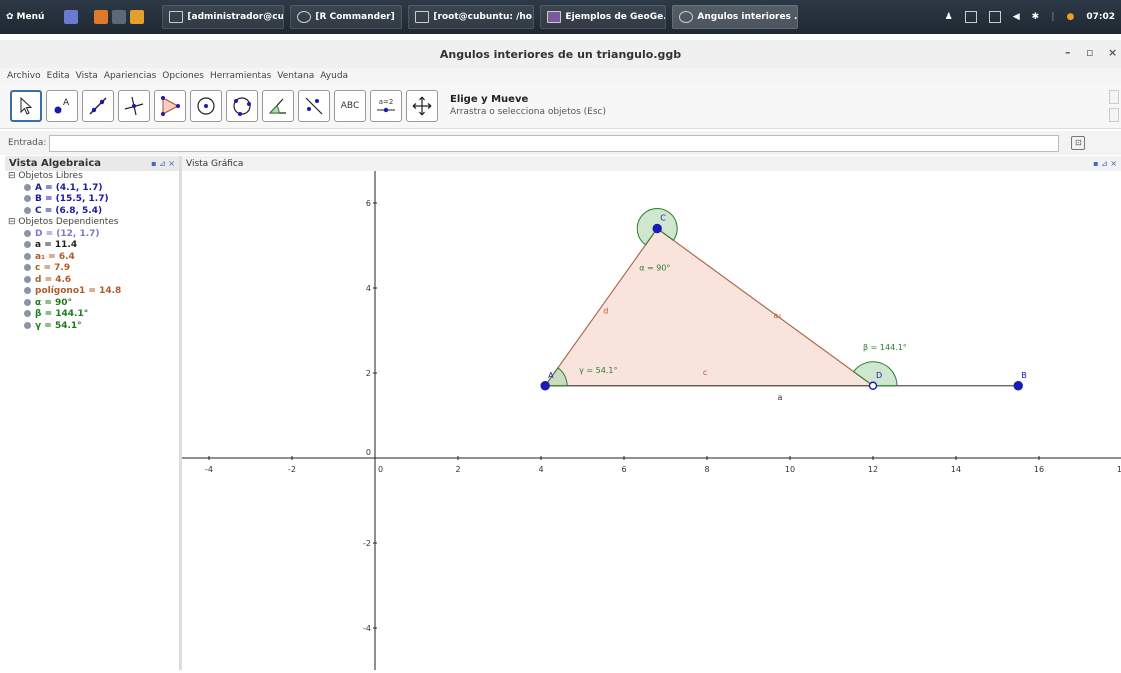 Image resolution: width=1121 pixels, height=673 pixels. I want to click on launcher-terminal-icon, so click(119, 17).